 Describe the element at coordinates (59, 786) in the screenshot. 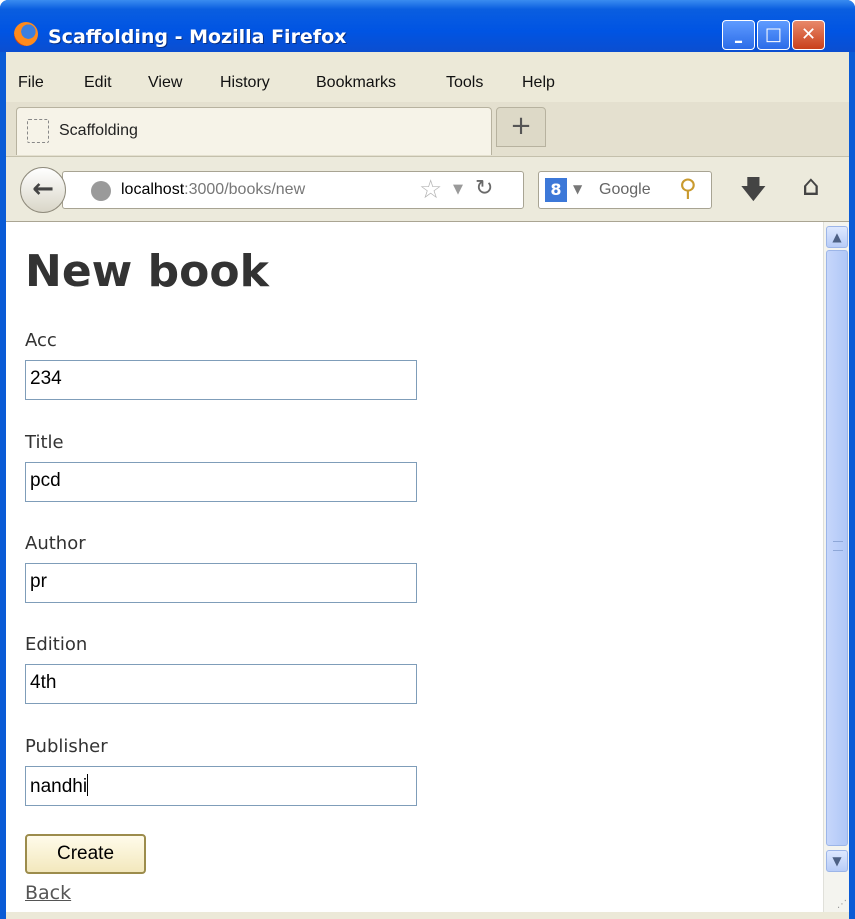

I see `publisher-value: nandhi` at that location.